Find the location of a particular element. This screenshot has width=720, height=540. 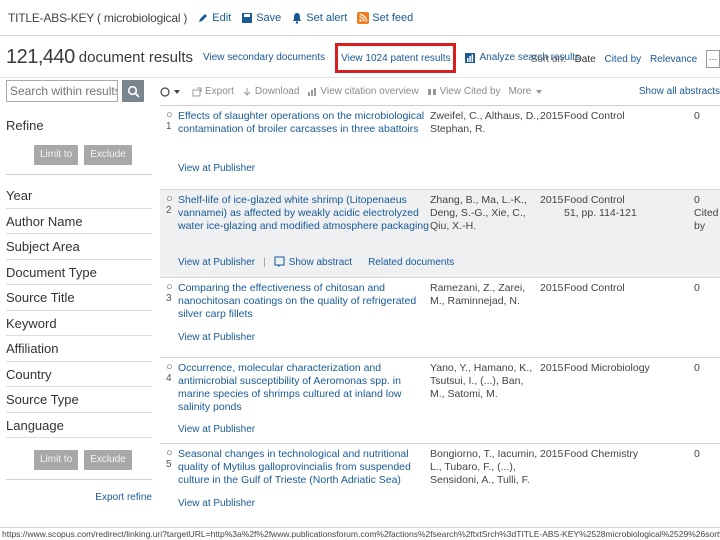

document-authors: Zweifel, C., Althaus, D., Stephan, R. is located at coordinates (485, 123).